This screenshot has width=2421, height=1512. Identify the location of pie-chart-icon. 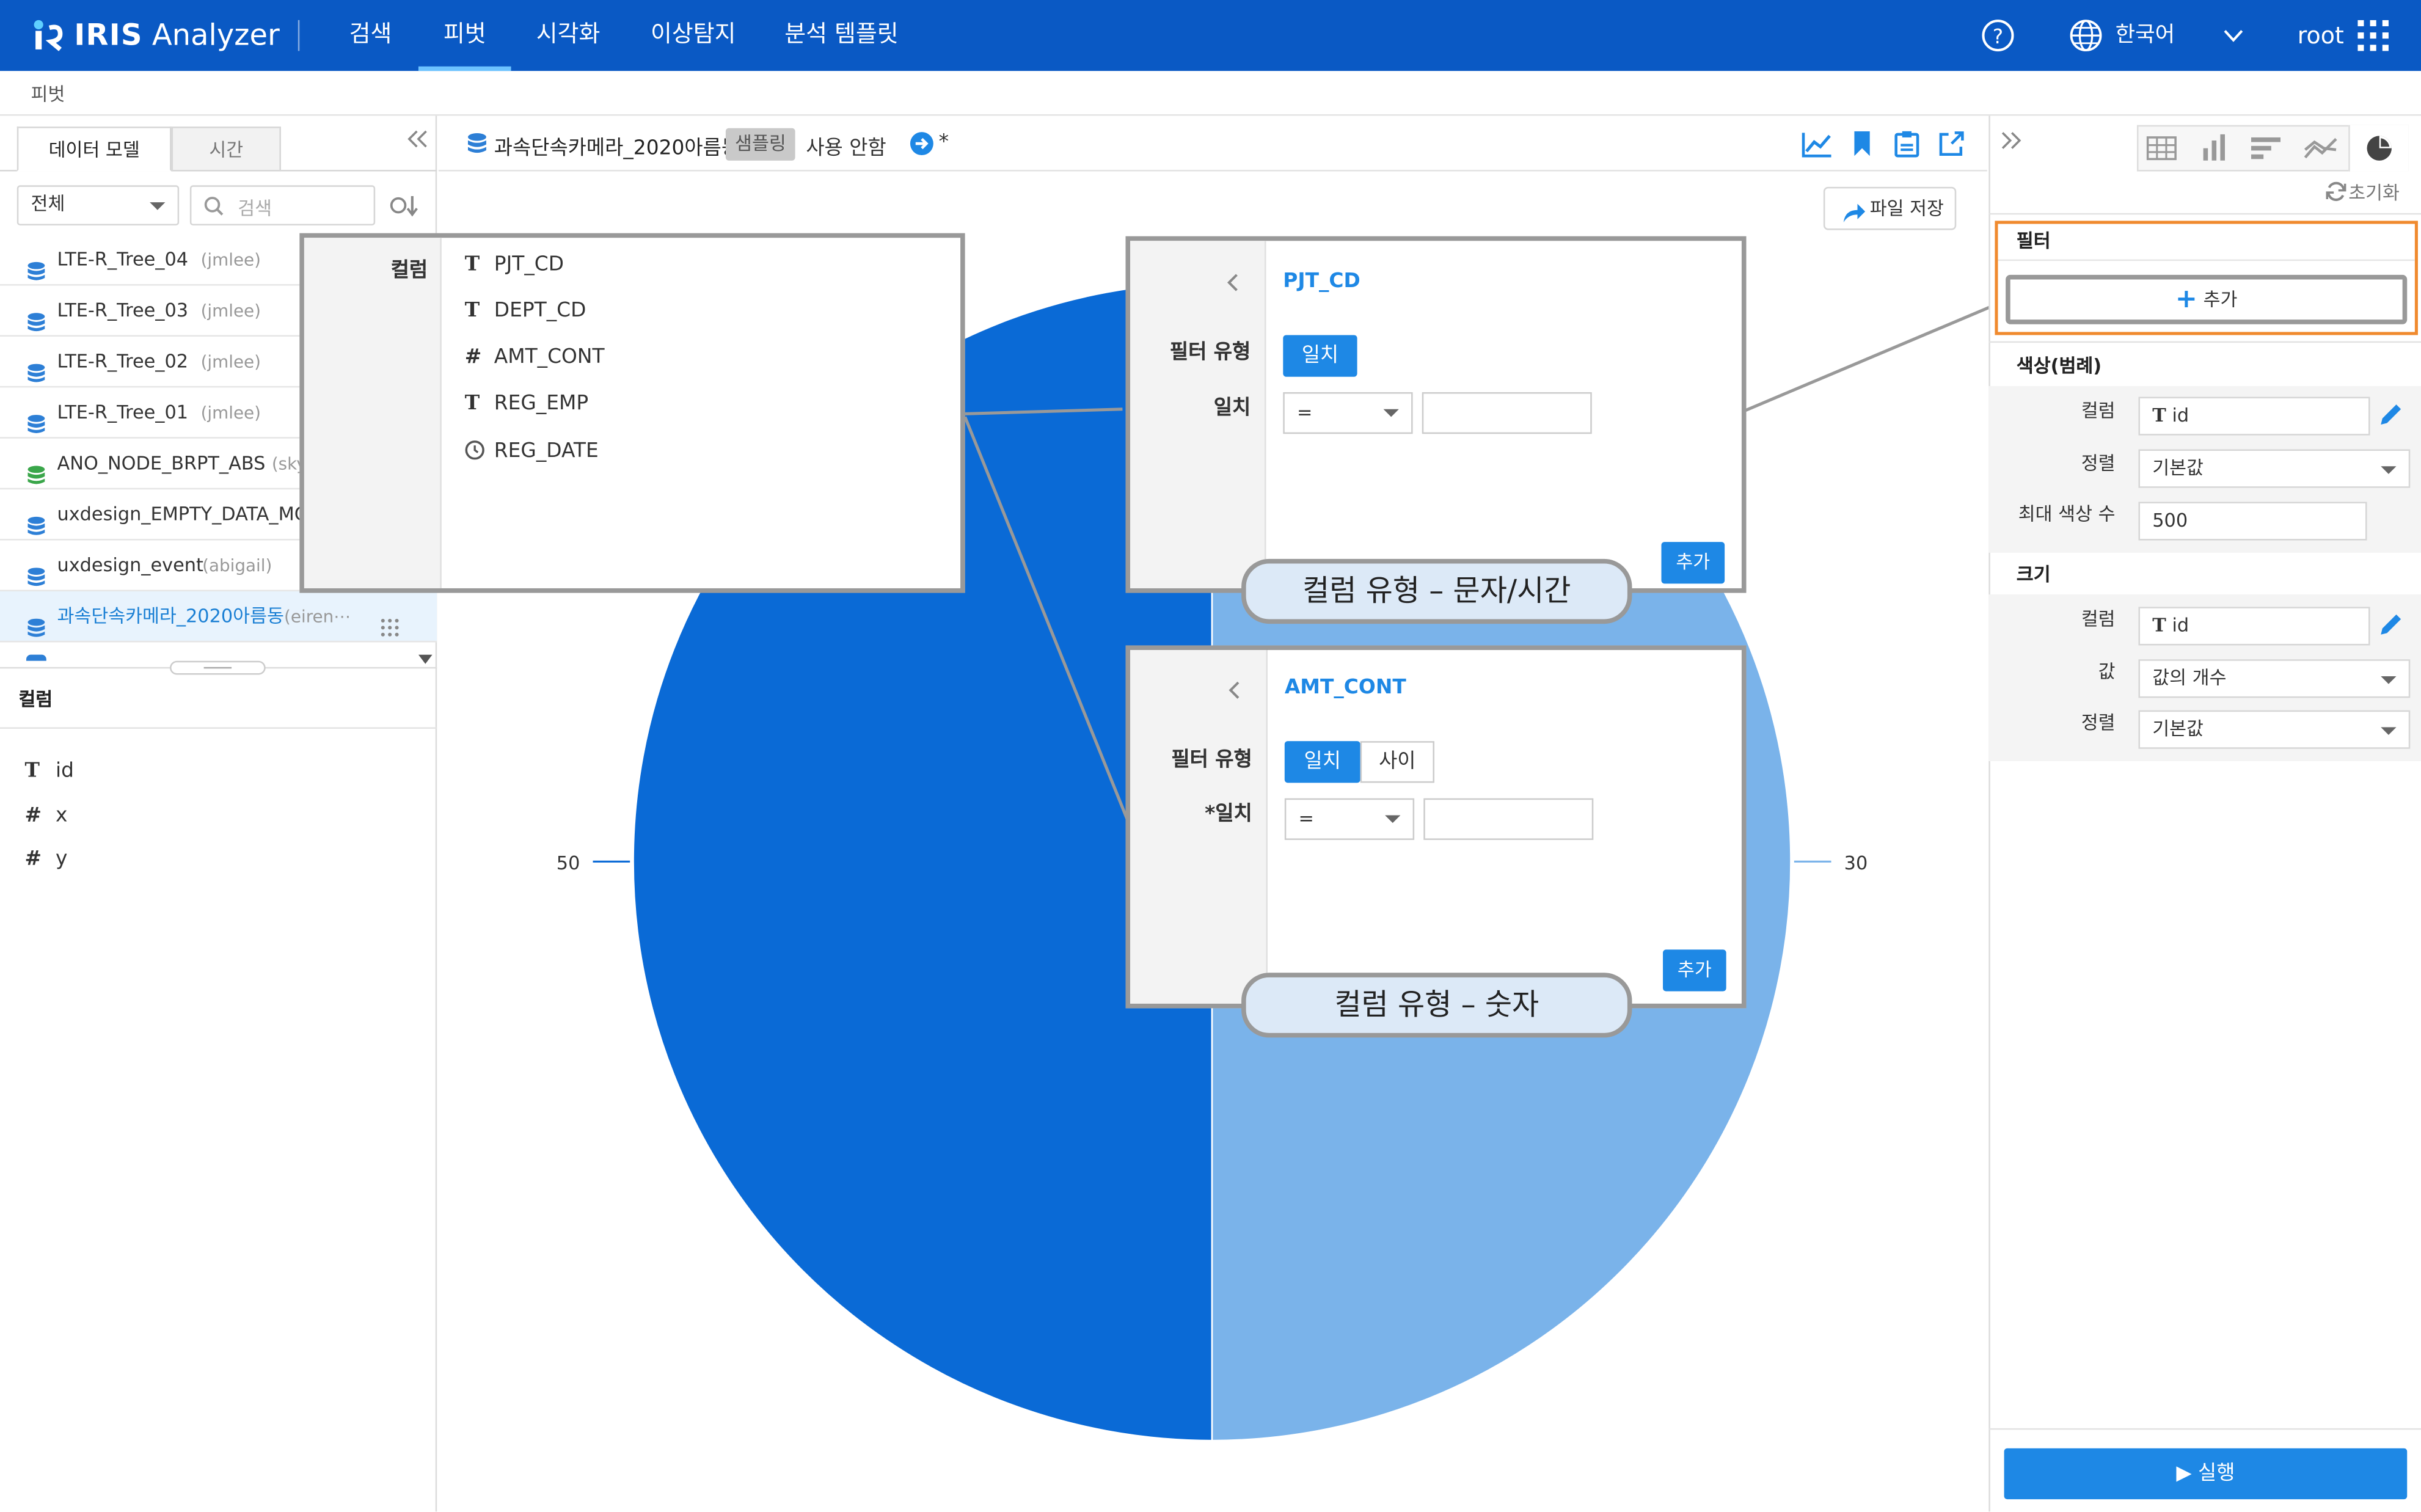
(2379, 151).